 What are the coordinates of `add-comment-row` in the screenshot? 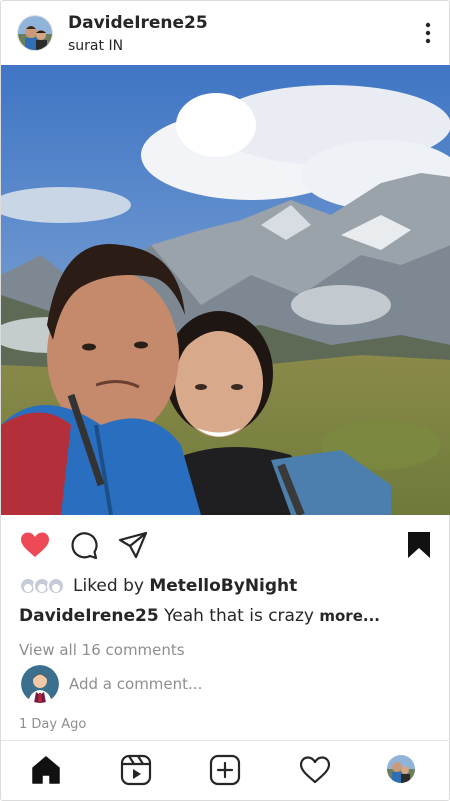 It's located at (231, 685).